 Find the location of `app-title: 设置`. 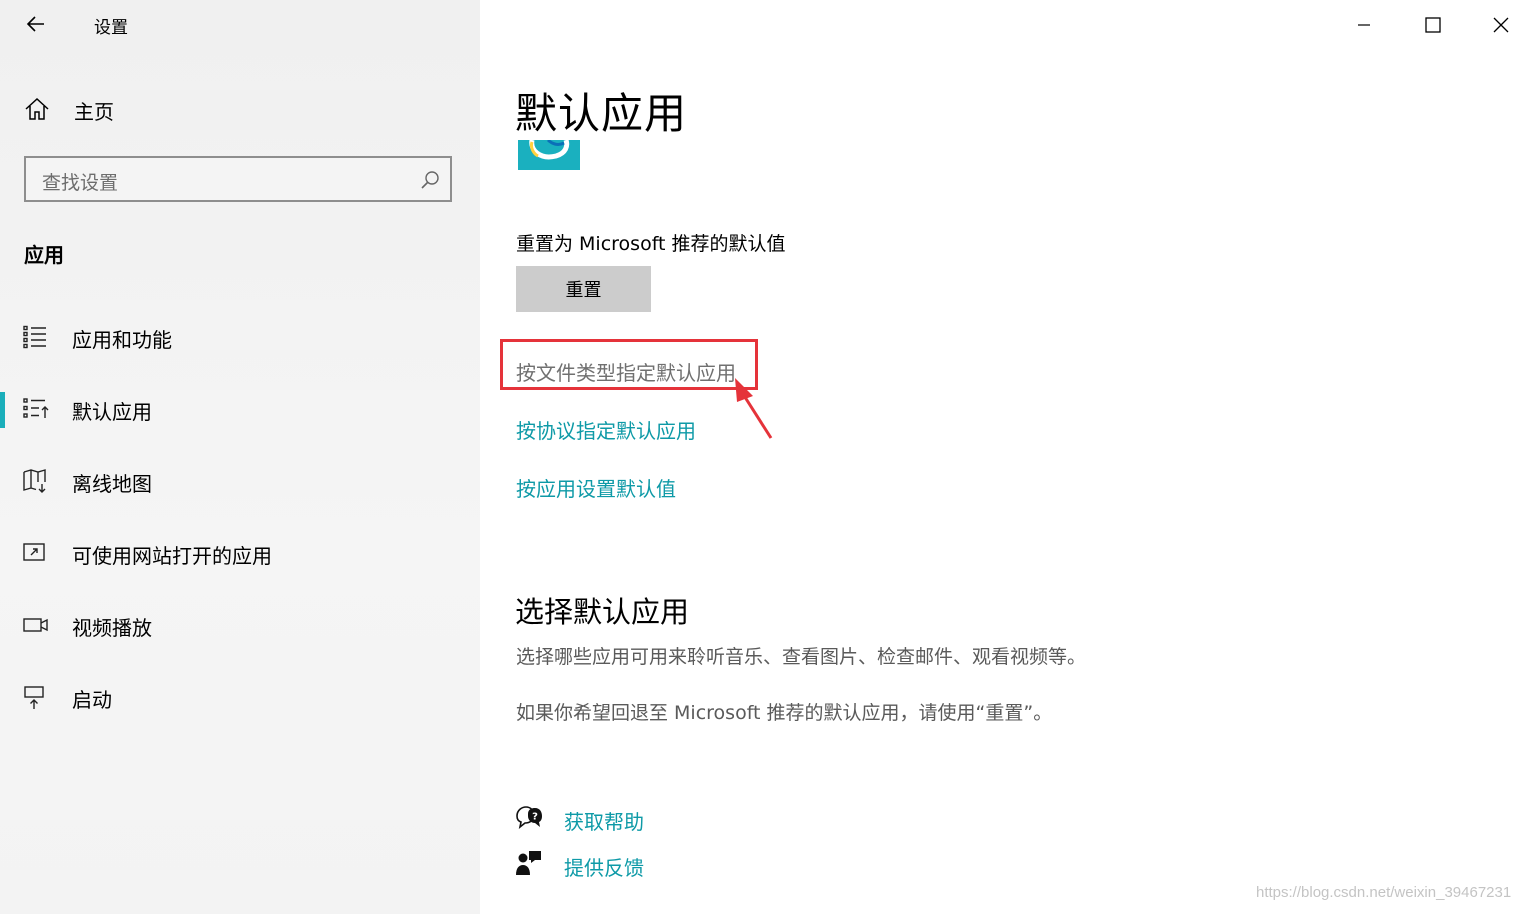

app-title: 设置 is located at coordinates (111, 28).